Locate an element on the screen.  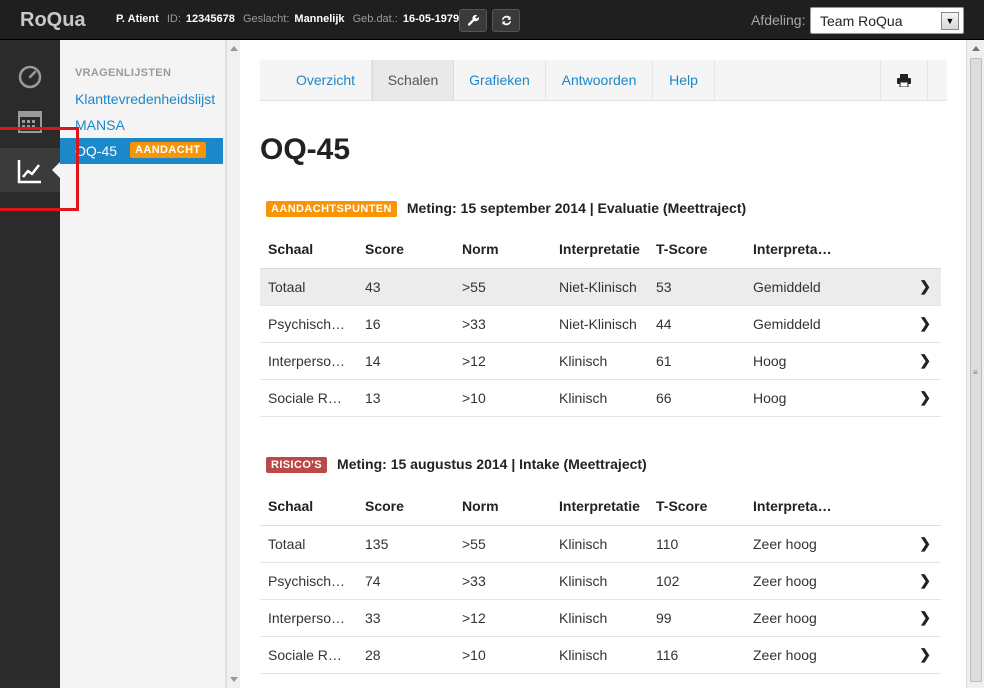
tab-schalen: Schalen is located at coordinates (413, 80).